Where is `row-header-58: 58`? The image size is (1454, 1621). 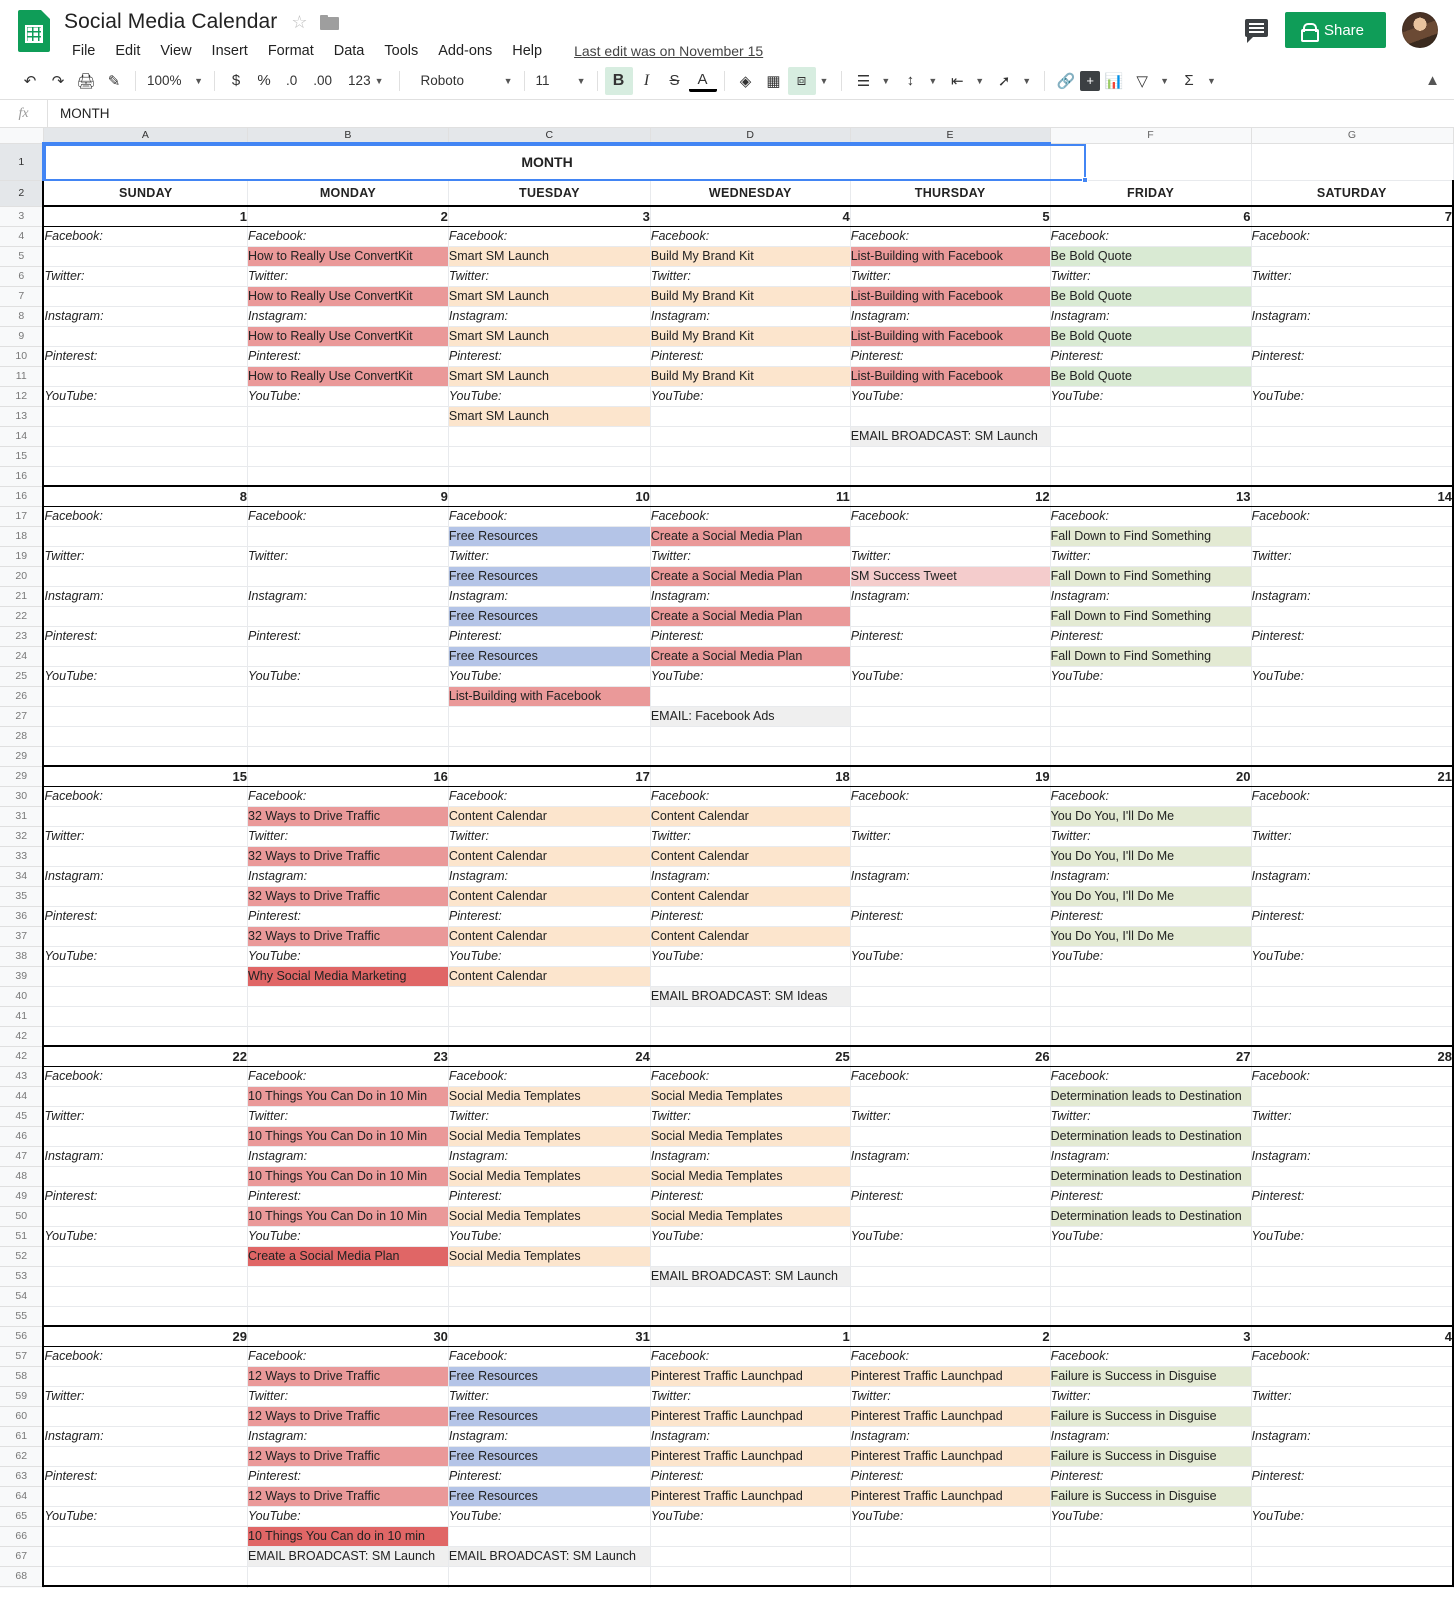
row-header-58: 58 is located at coordinates (22, 1376).